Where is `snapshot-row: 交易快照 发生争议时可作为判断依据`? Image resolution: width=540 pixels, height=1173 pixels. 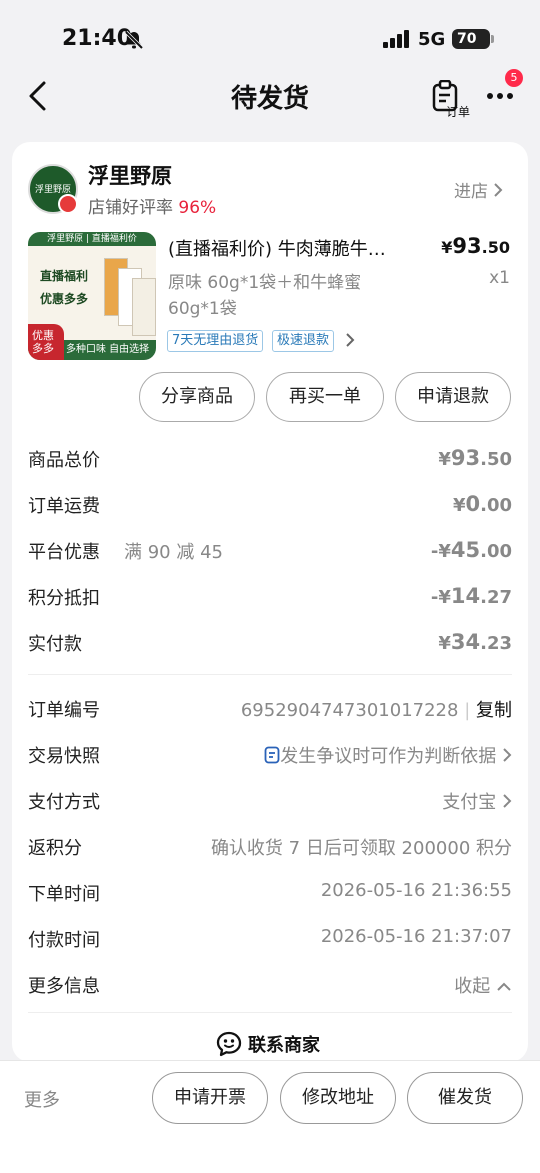 snapshot-row: 交易快照 发生争议时可作为判断依据 is located at coordinates (270, 757).